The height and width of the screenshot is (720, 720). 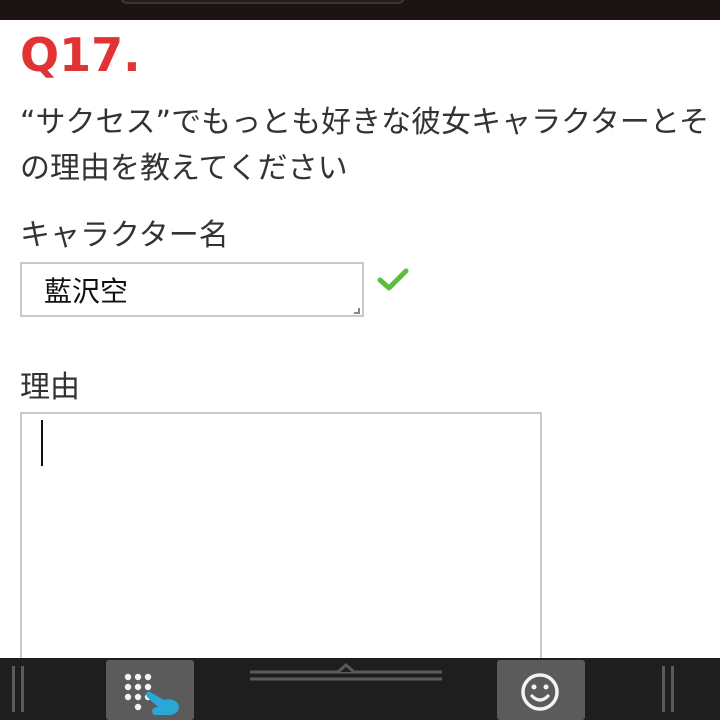 I want to click on right-edge-grip-icon, so click(x=669, y=689).